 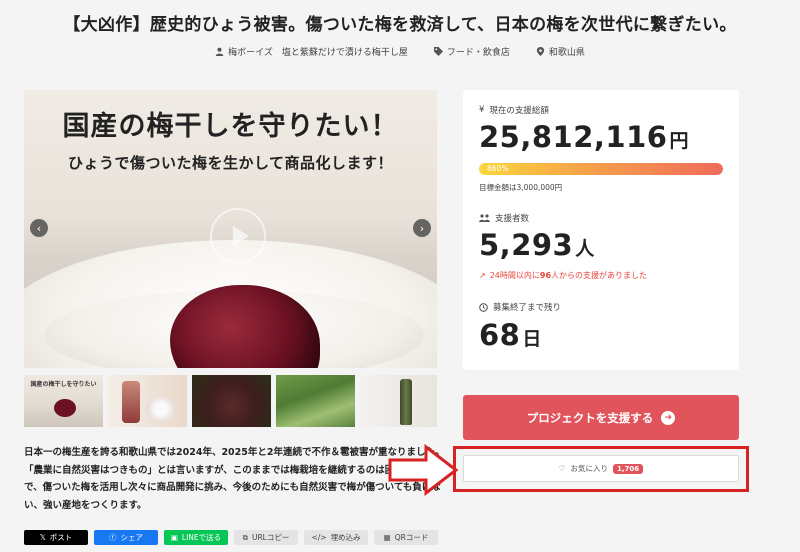 I want to click on supporters-count-value: 5,293, so click(x=526, y=245).